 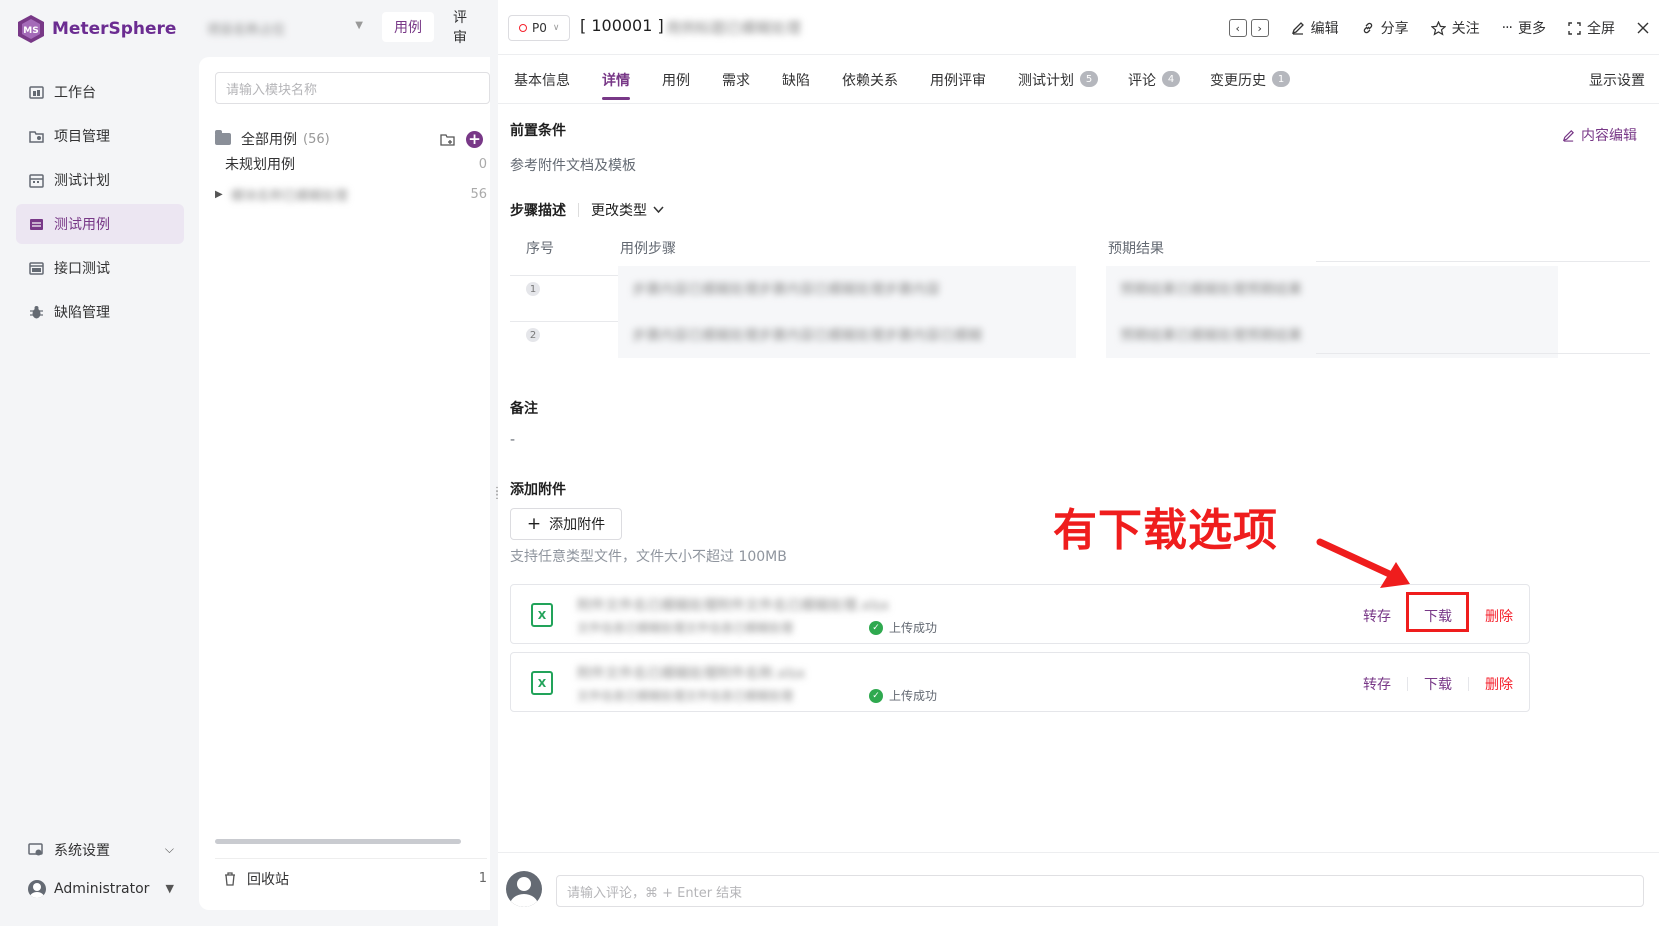 I want to click on close-button, so click(x=1643, y=28).